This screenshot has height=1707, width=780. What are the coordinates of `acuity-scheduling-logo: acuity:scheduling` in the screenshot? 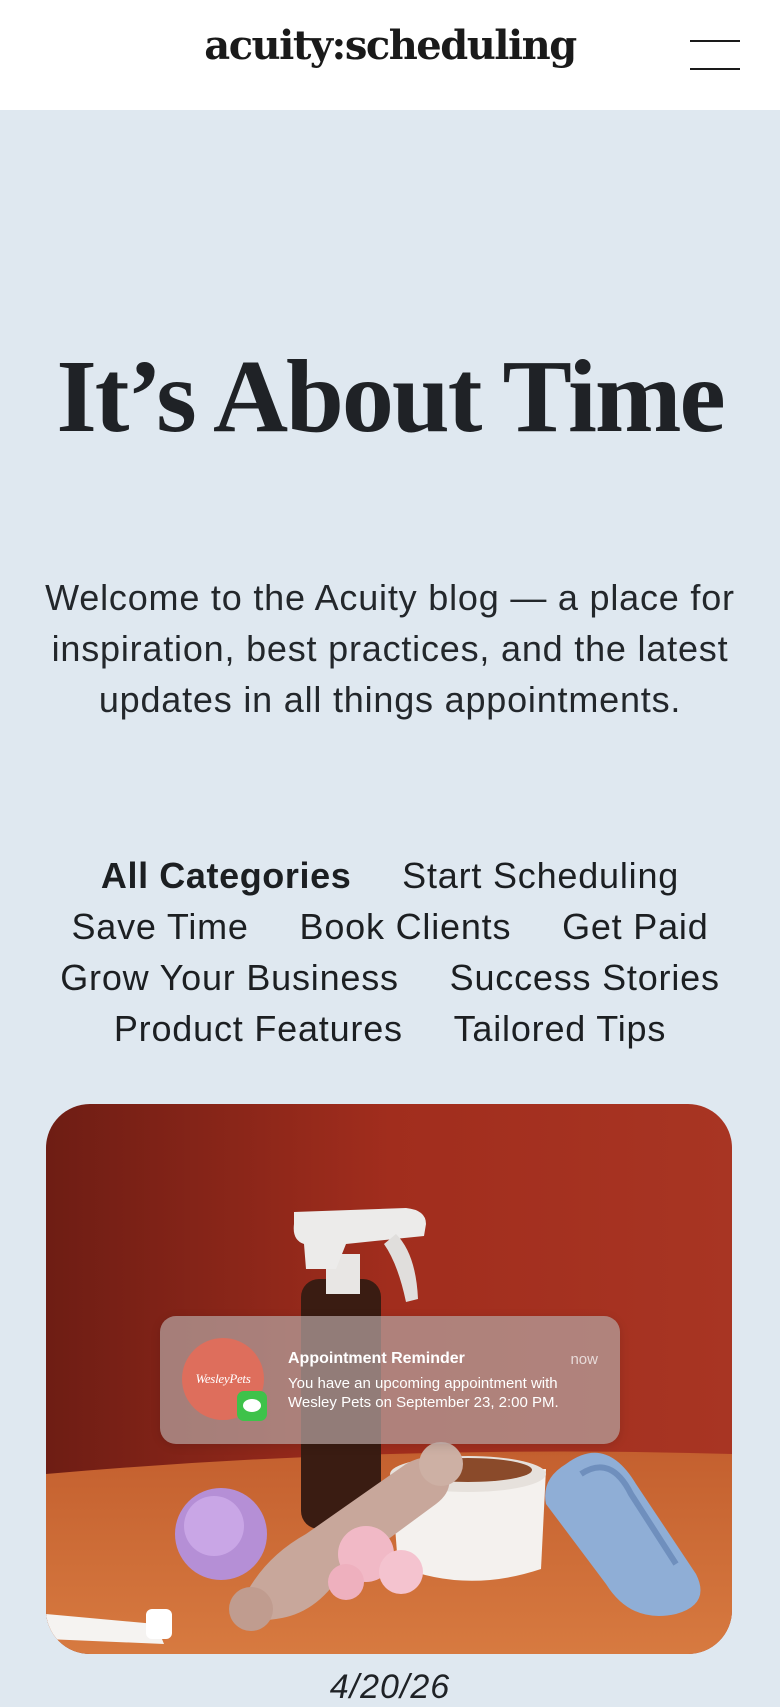 It's located at (390, 45).